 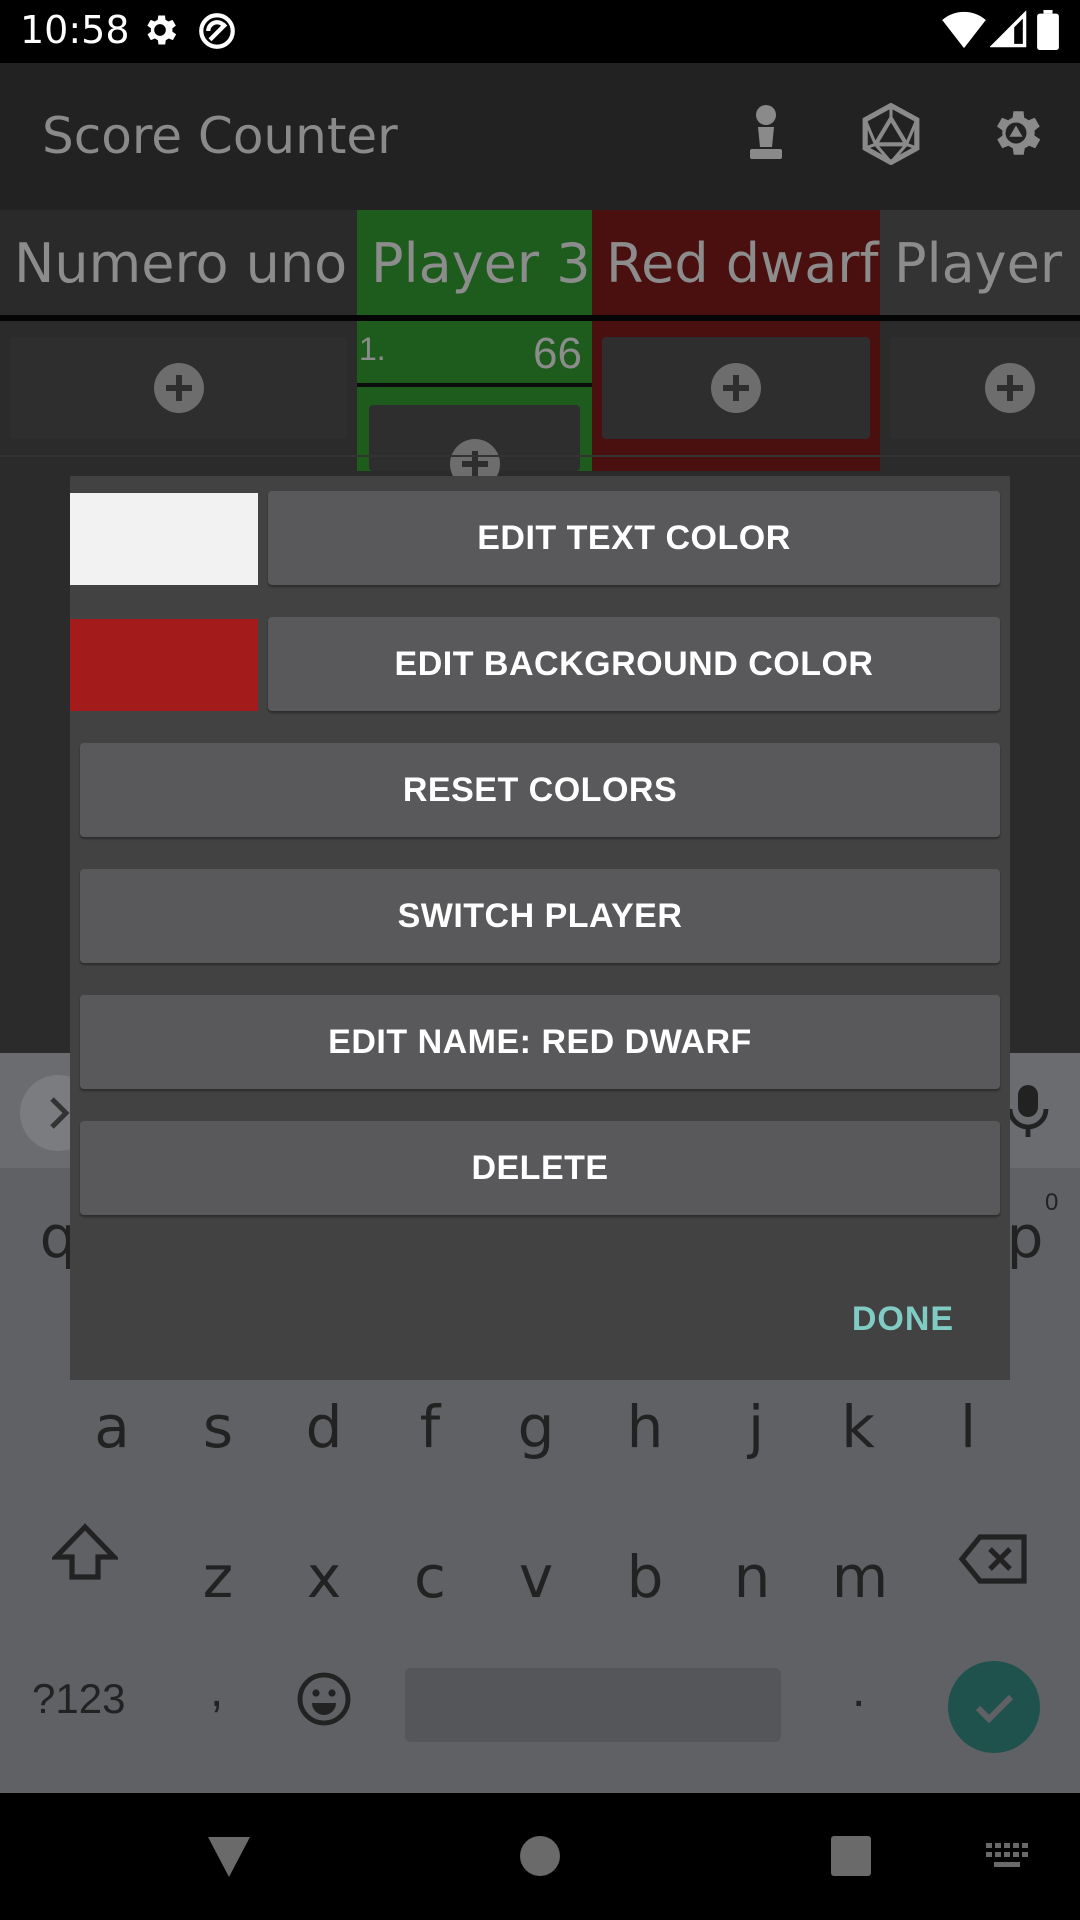 I want to click on column-player-3: 1. 66, so click(x=474, y=405).